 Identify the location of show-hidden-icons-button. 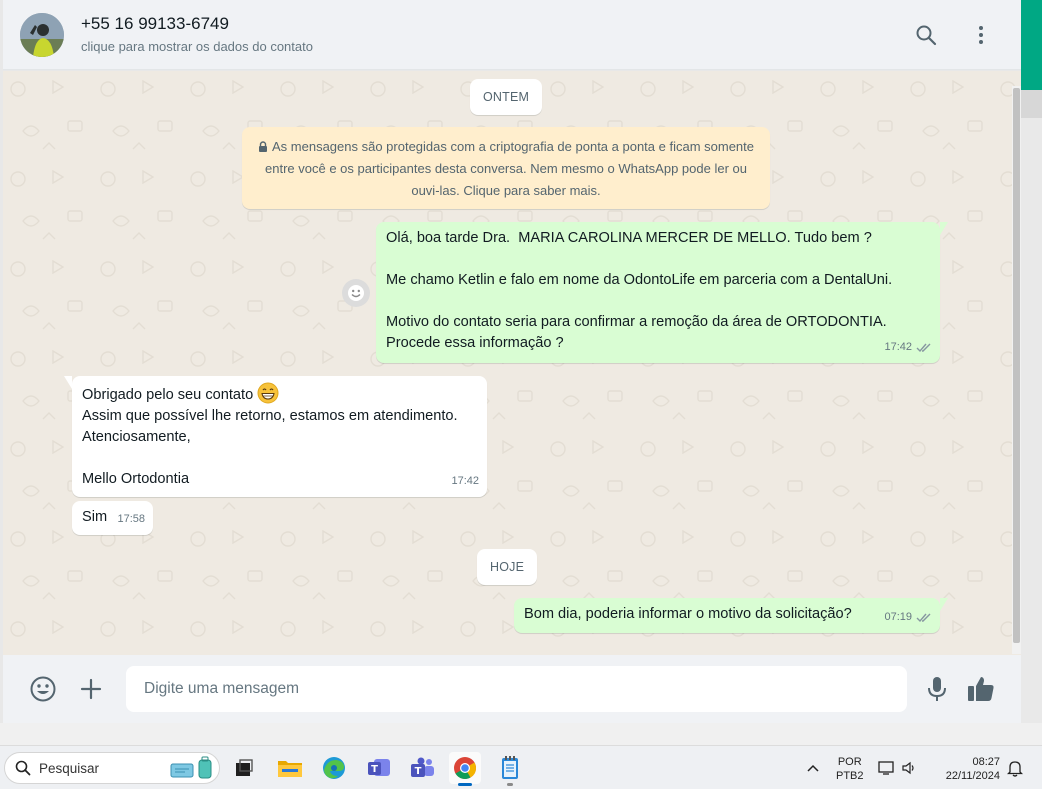
(813, 768).